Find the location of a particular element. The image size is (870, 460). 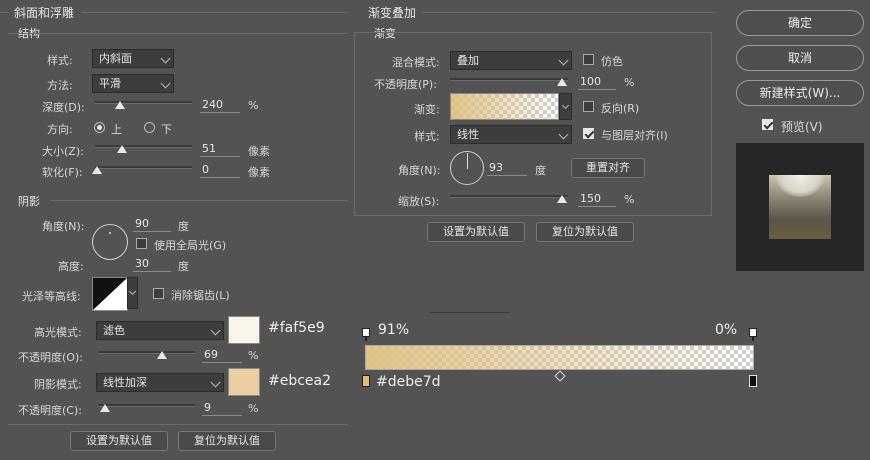

overlay-opacity-slider is located at coordinates (509, 79).